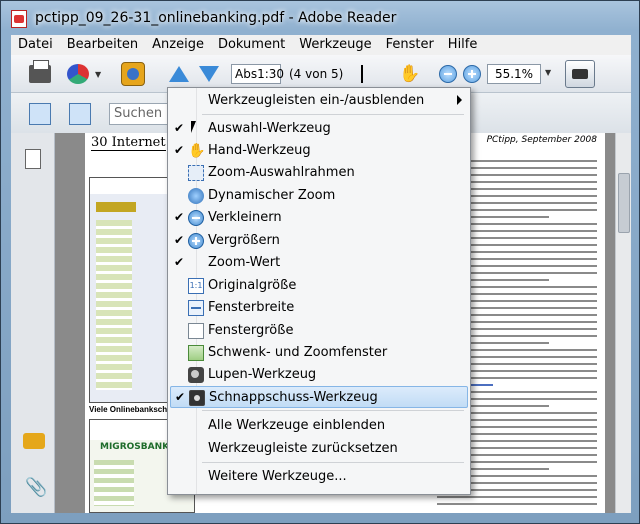  I want to click on comments-icon, so click(34, 441).